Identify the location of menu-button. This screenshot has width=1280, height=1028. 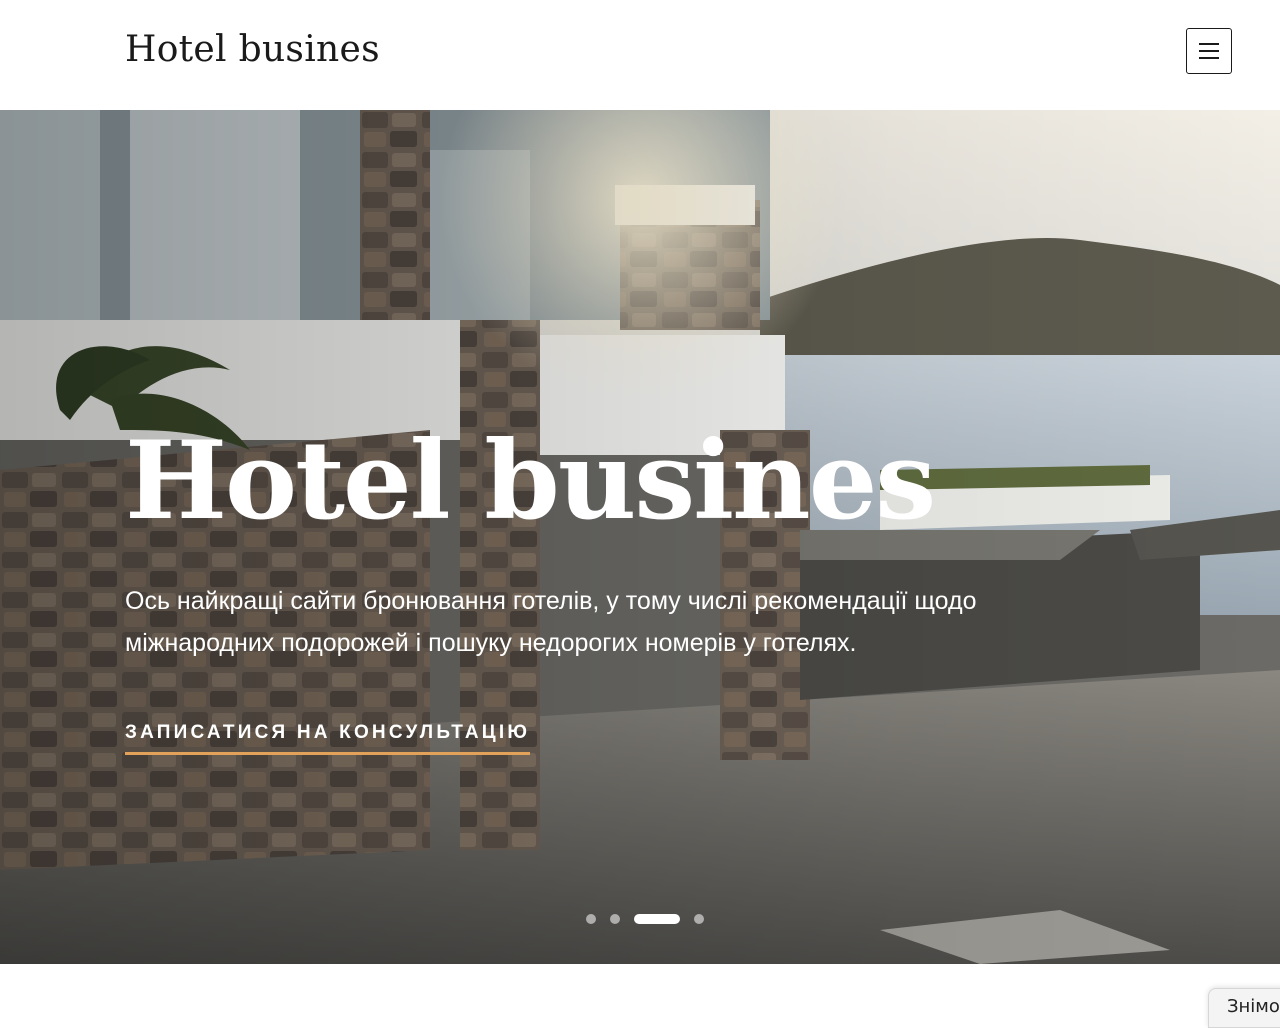
(1209, 51).